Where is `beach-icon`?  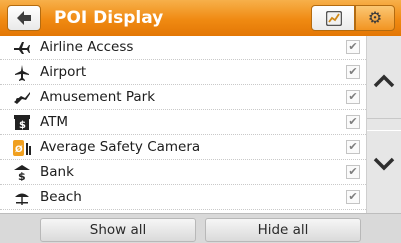
beach-icon is located at coordinates (22, 198).